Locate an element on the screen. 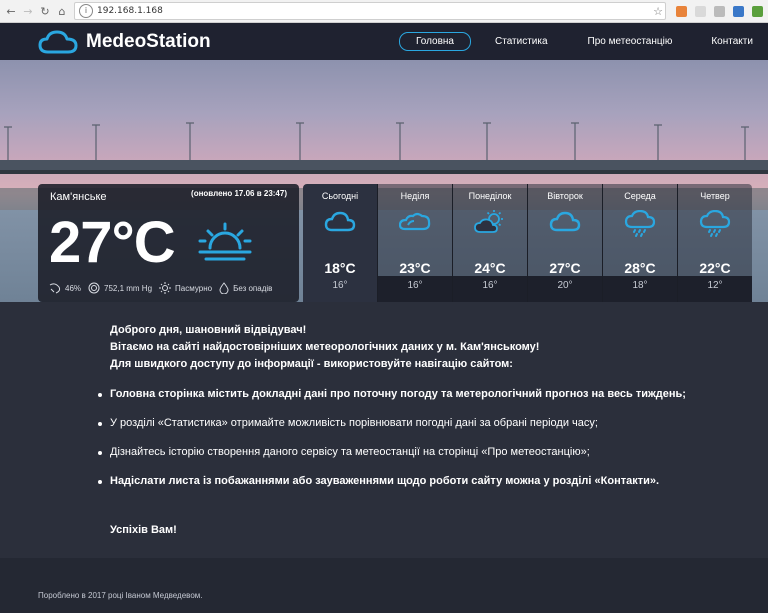 This screenshot has height=613, width=768. forecast-day: Четвер 22°C 12° is located at coordinates (715, 243).